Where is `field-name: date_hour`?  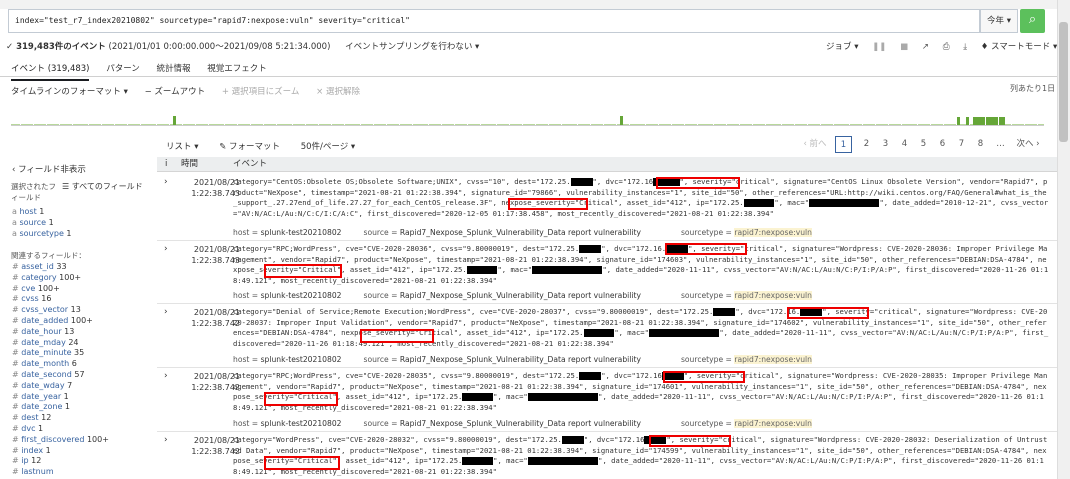
field-name: date_hour is located at coordinates (41, 331).